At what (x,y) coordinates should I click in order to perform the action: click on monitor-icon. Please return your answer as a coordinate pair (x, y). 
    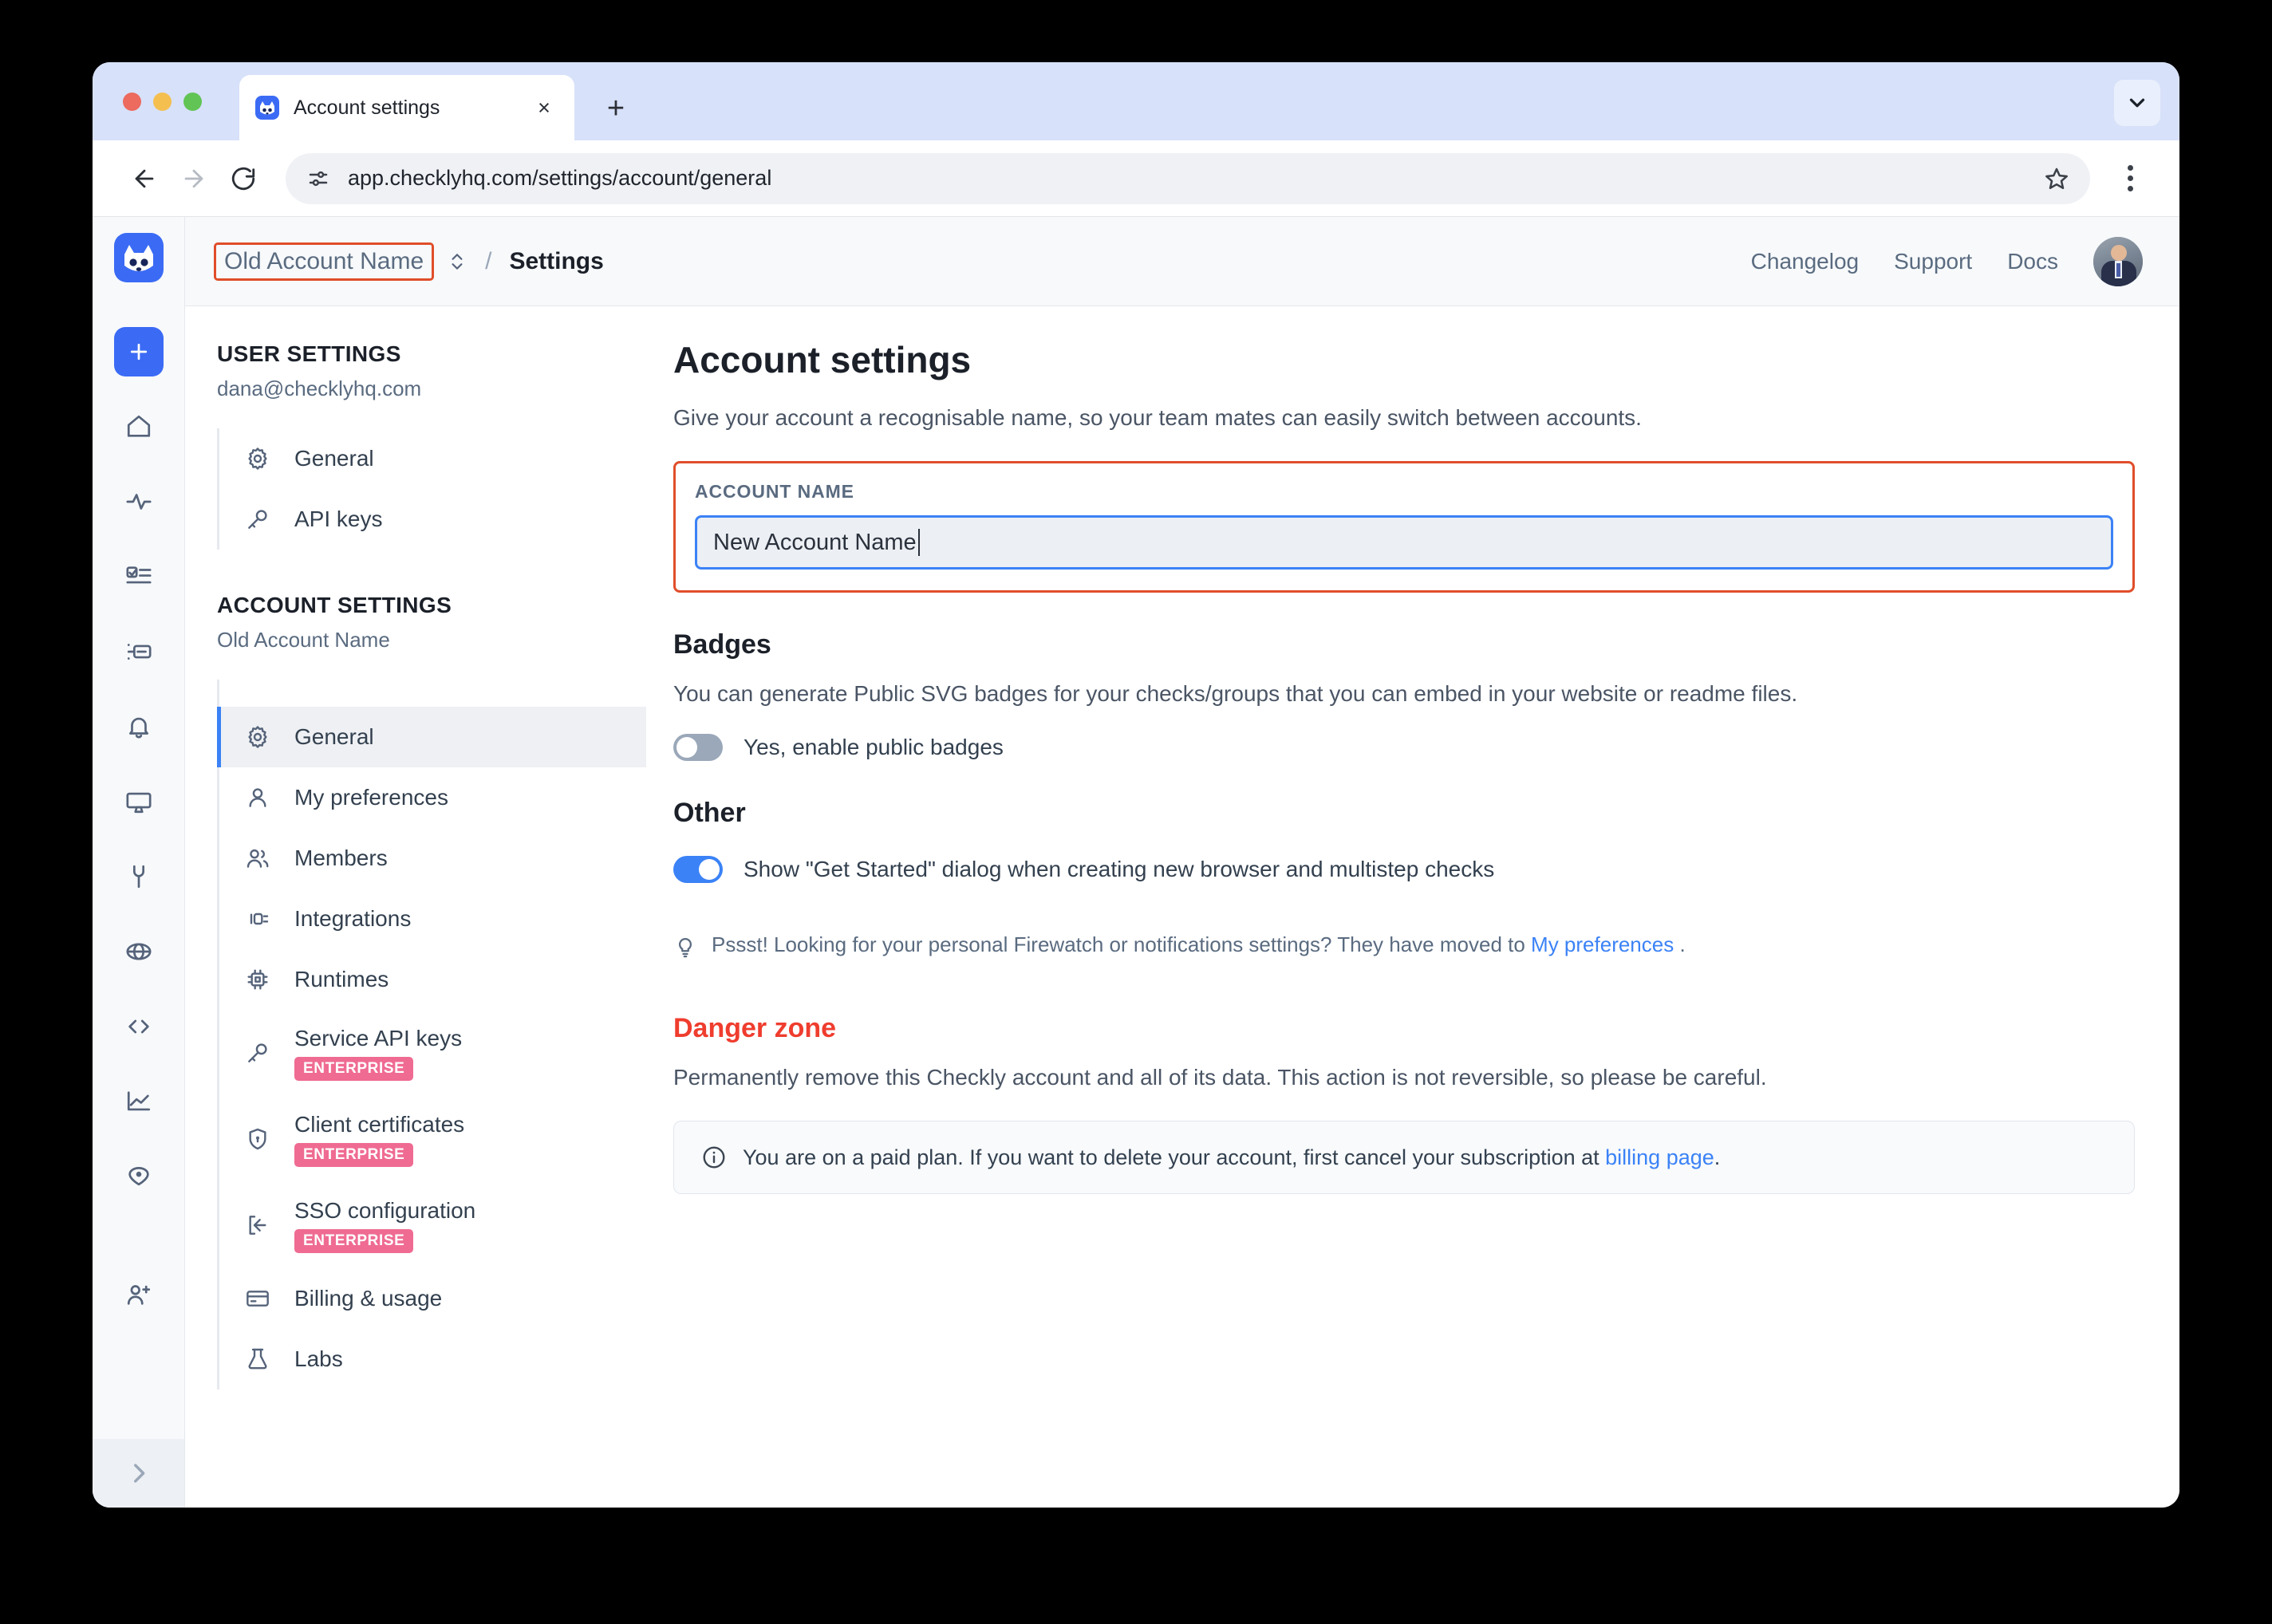
    Looking at the image, I should click on (139, 801).